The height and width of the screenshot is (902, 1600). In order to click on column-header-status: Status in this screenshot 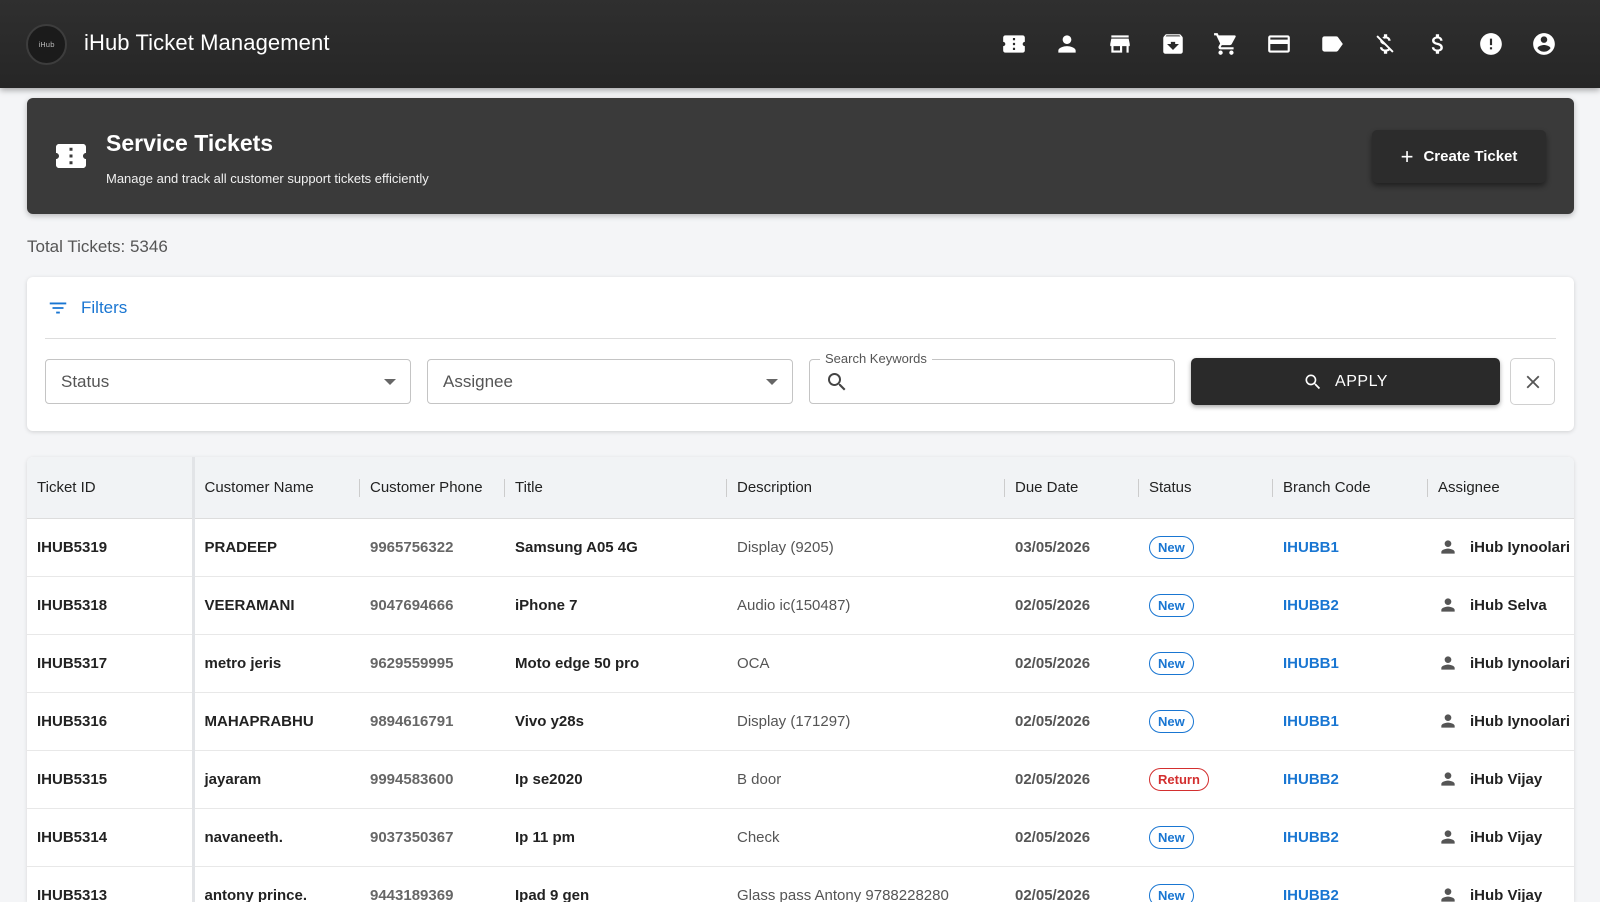, I will do `click(1206, 488)`.